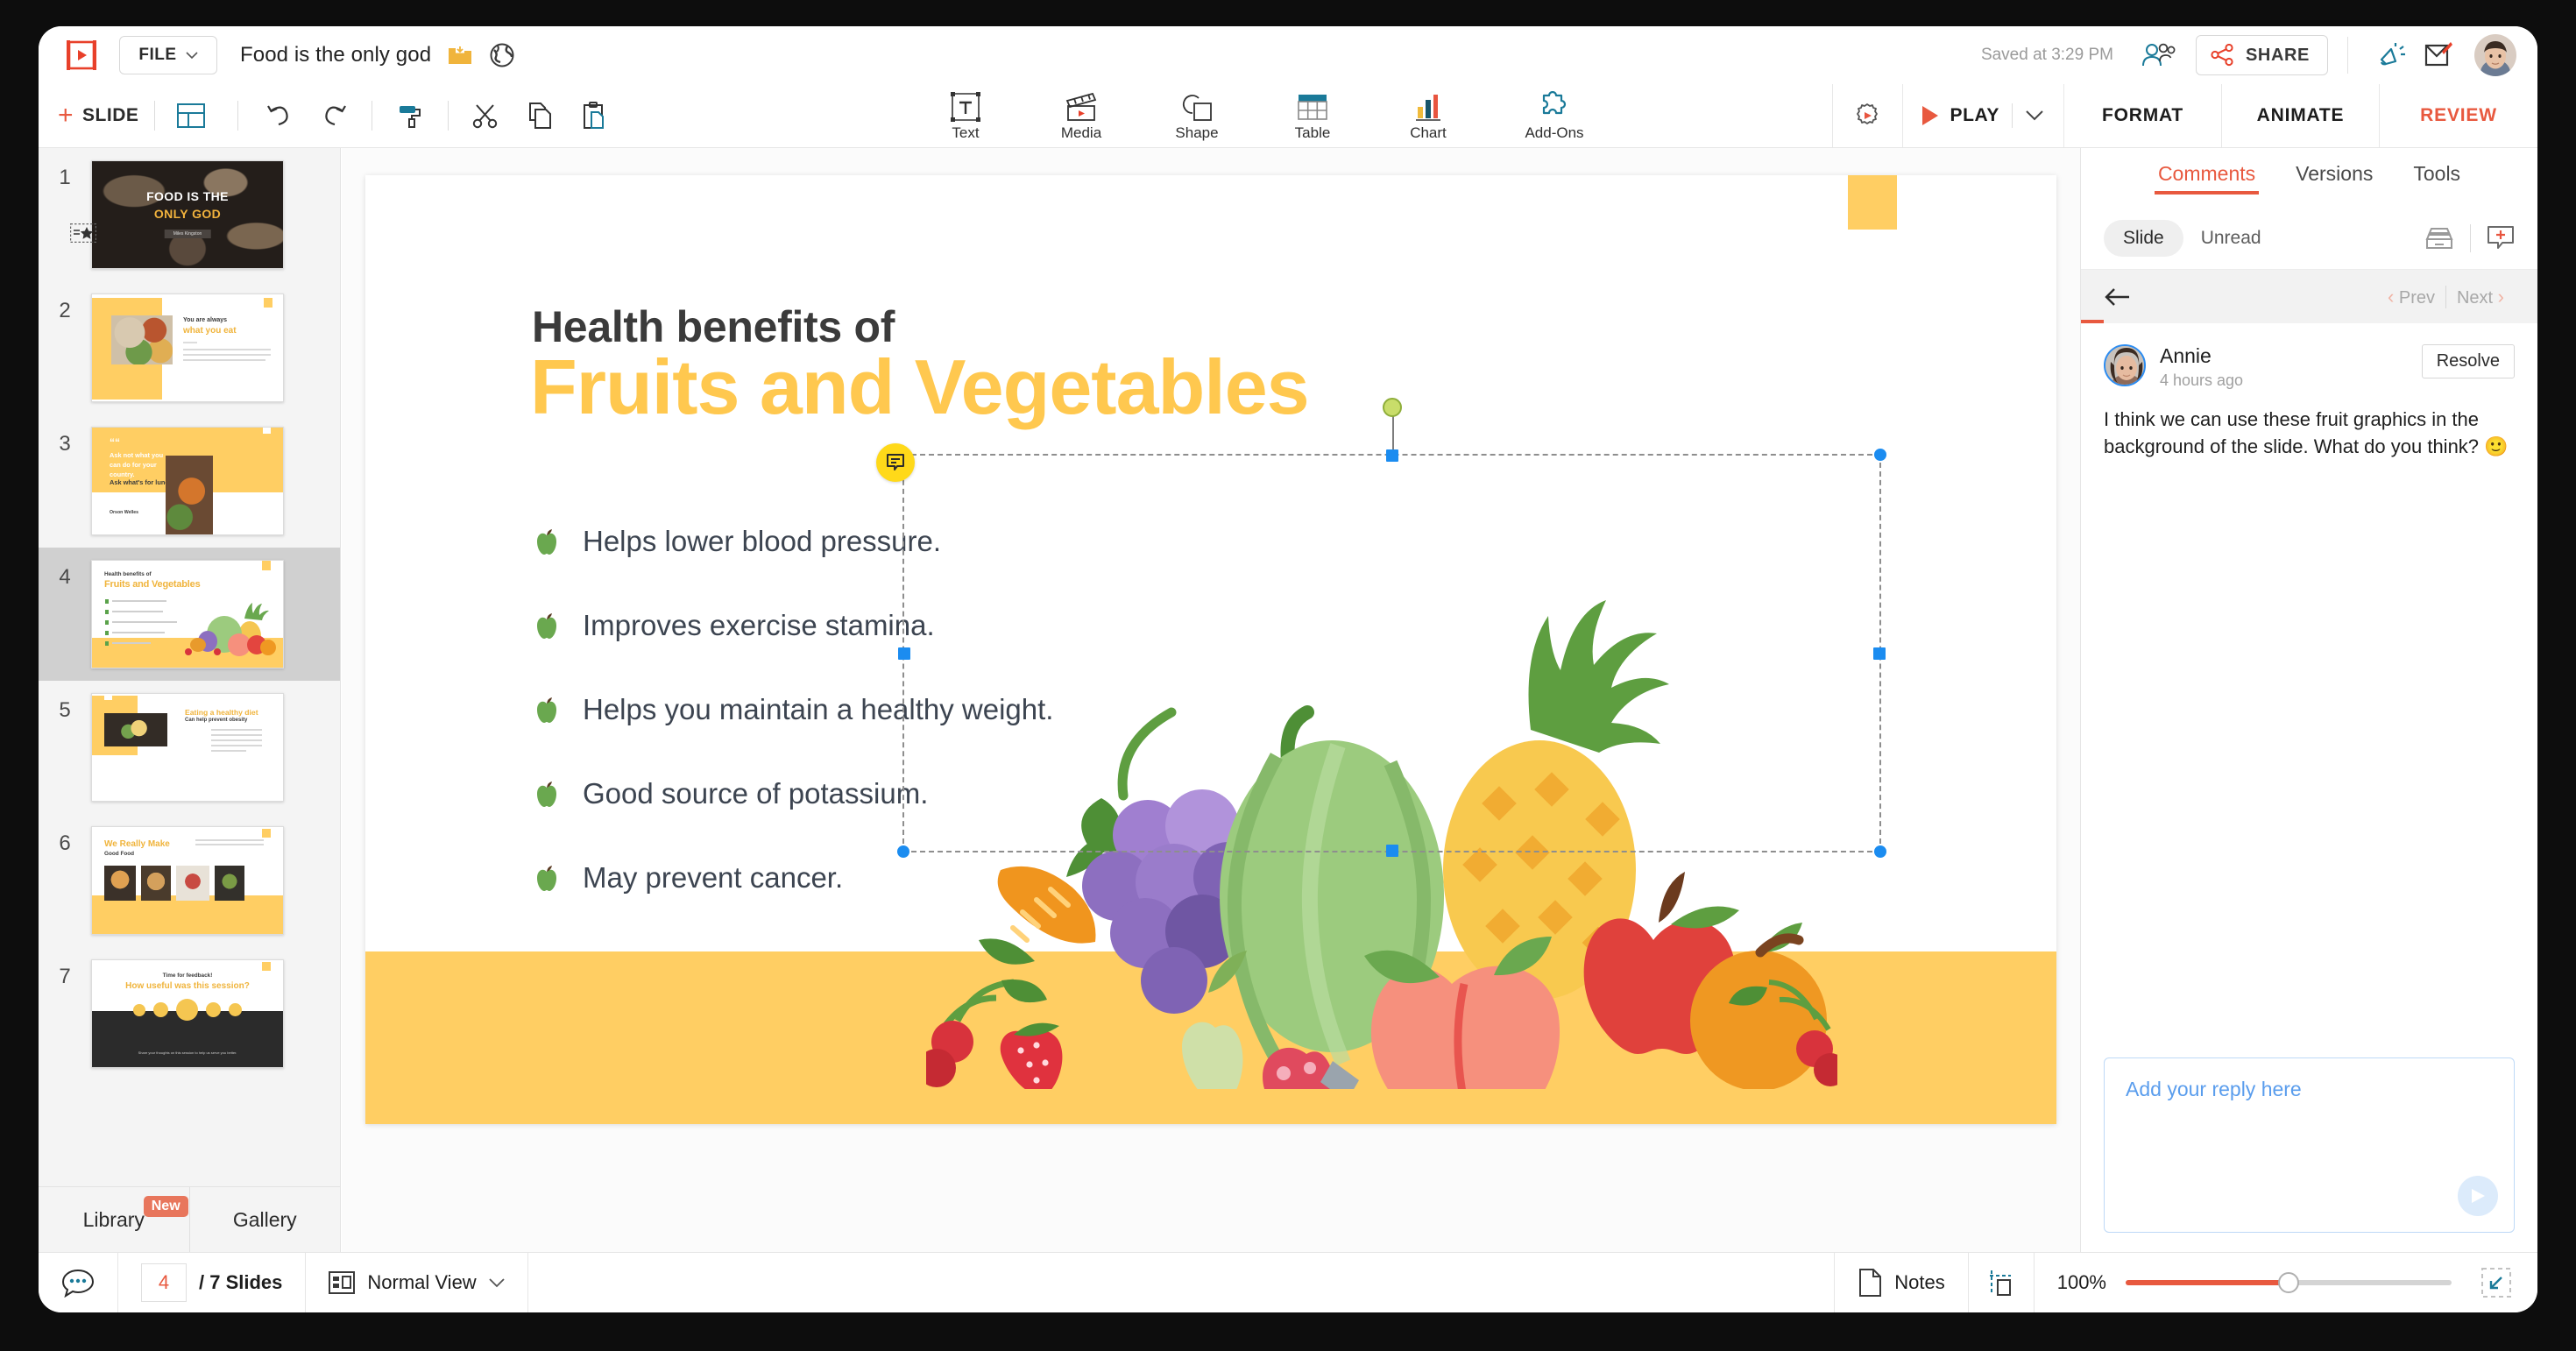  What do you see at coordinates (1866, 115) in the screenshot?
I see `settings-gear-icon` at bounding box center [1866, 115].